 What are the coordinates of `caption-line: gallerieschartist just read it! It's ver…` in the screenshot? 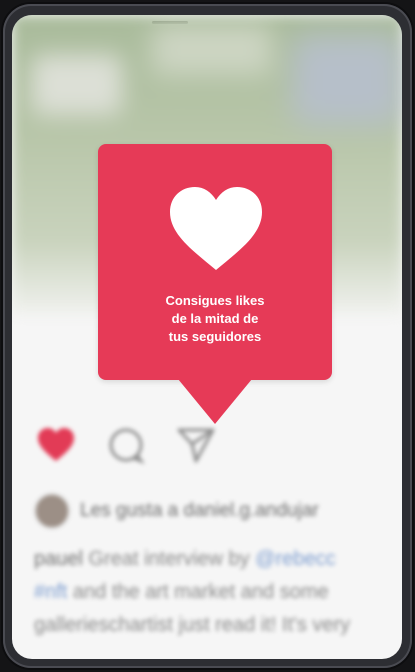 It's located at (218, 625).